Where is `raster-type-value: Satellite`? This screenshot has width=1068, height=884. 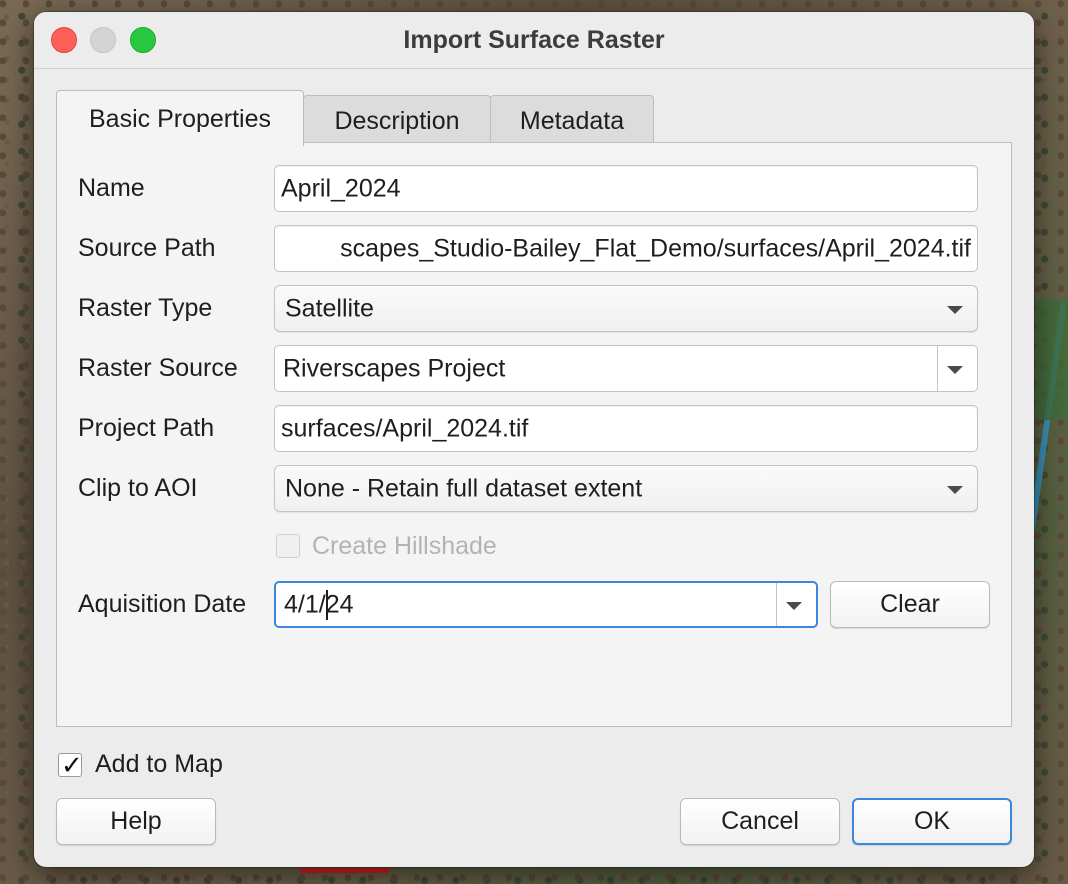 raster-type-value: Satellite is located at coordinates (329, 308).